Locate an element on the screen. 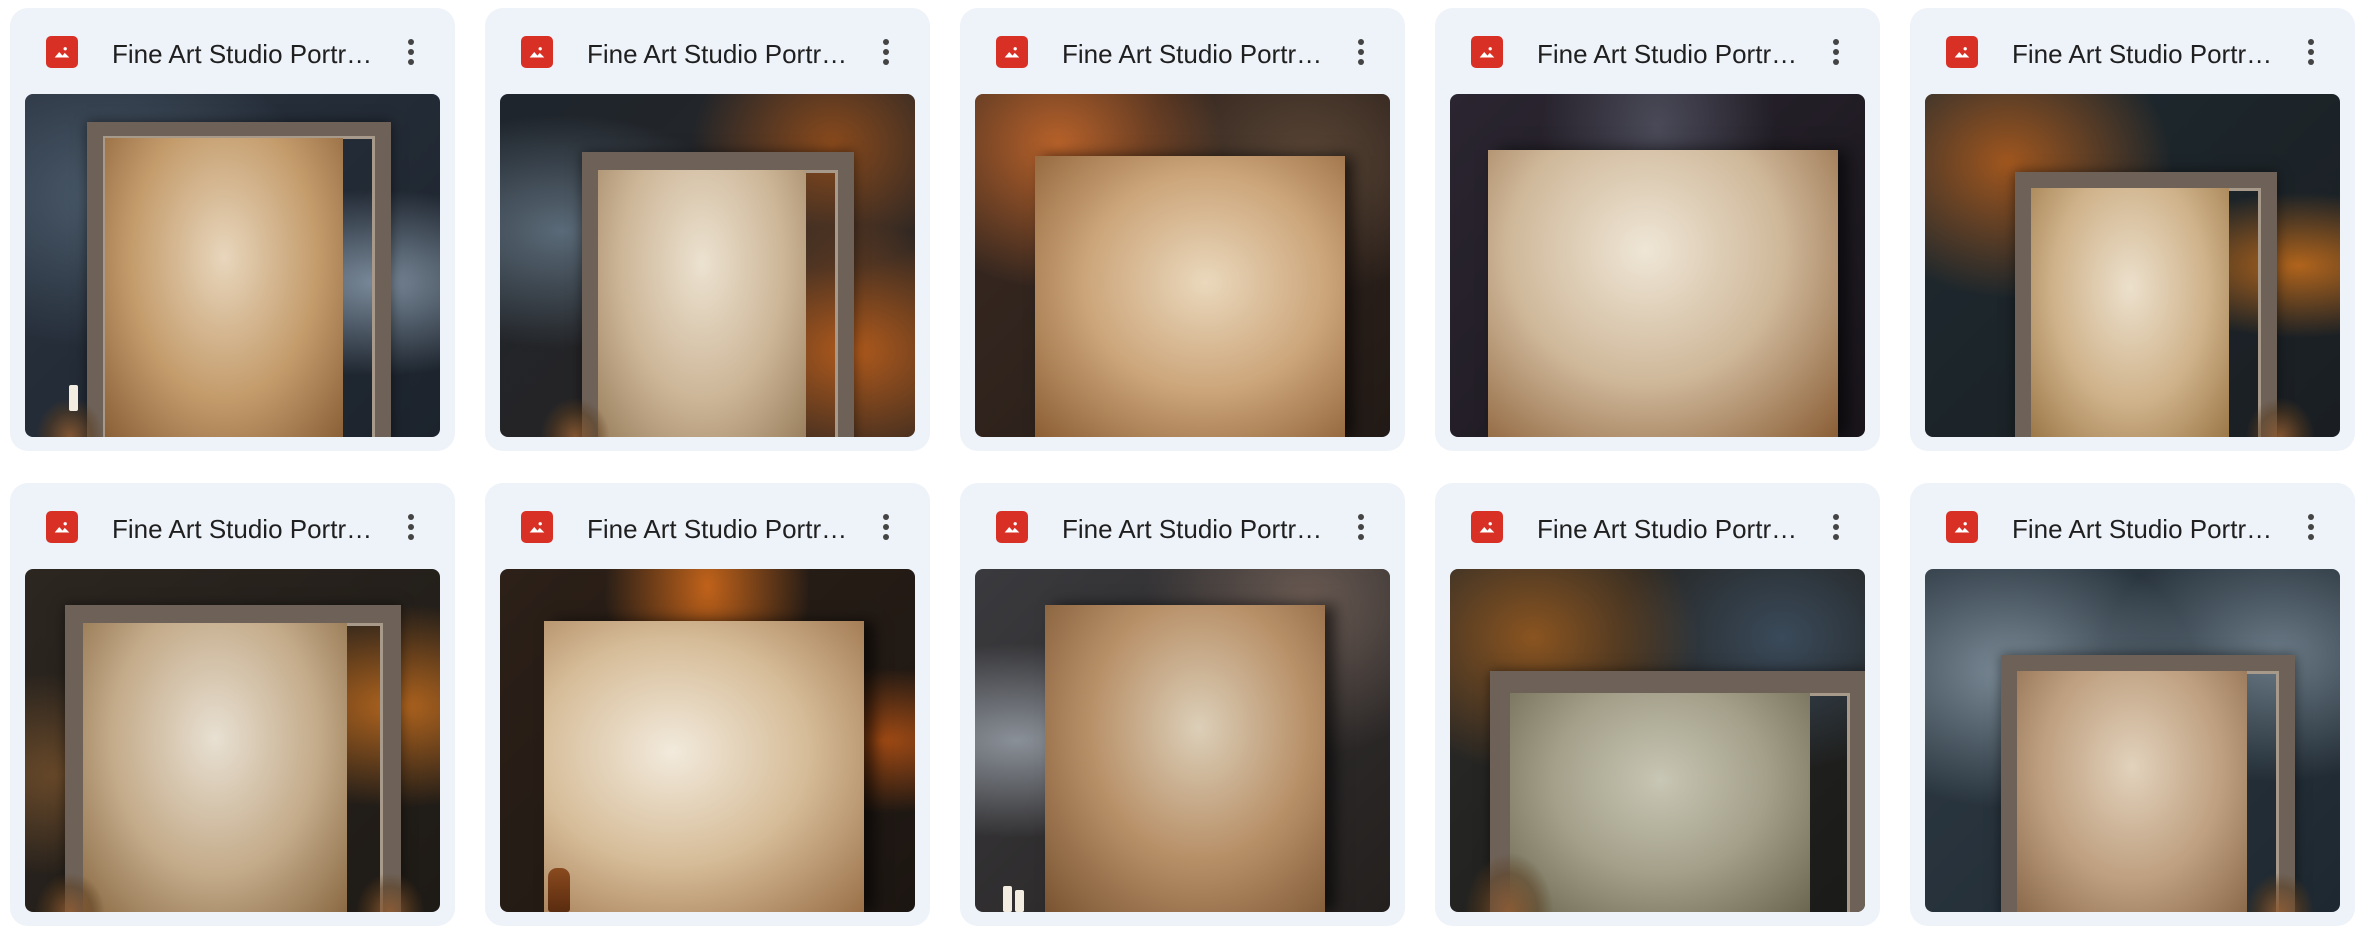  file-card-header: Fine Art Studio Portrait Backdrop 5 is located at coordinates (2132, 50).